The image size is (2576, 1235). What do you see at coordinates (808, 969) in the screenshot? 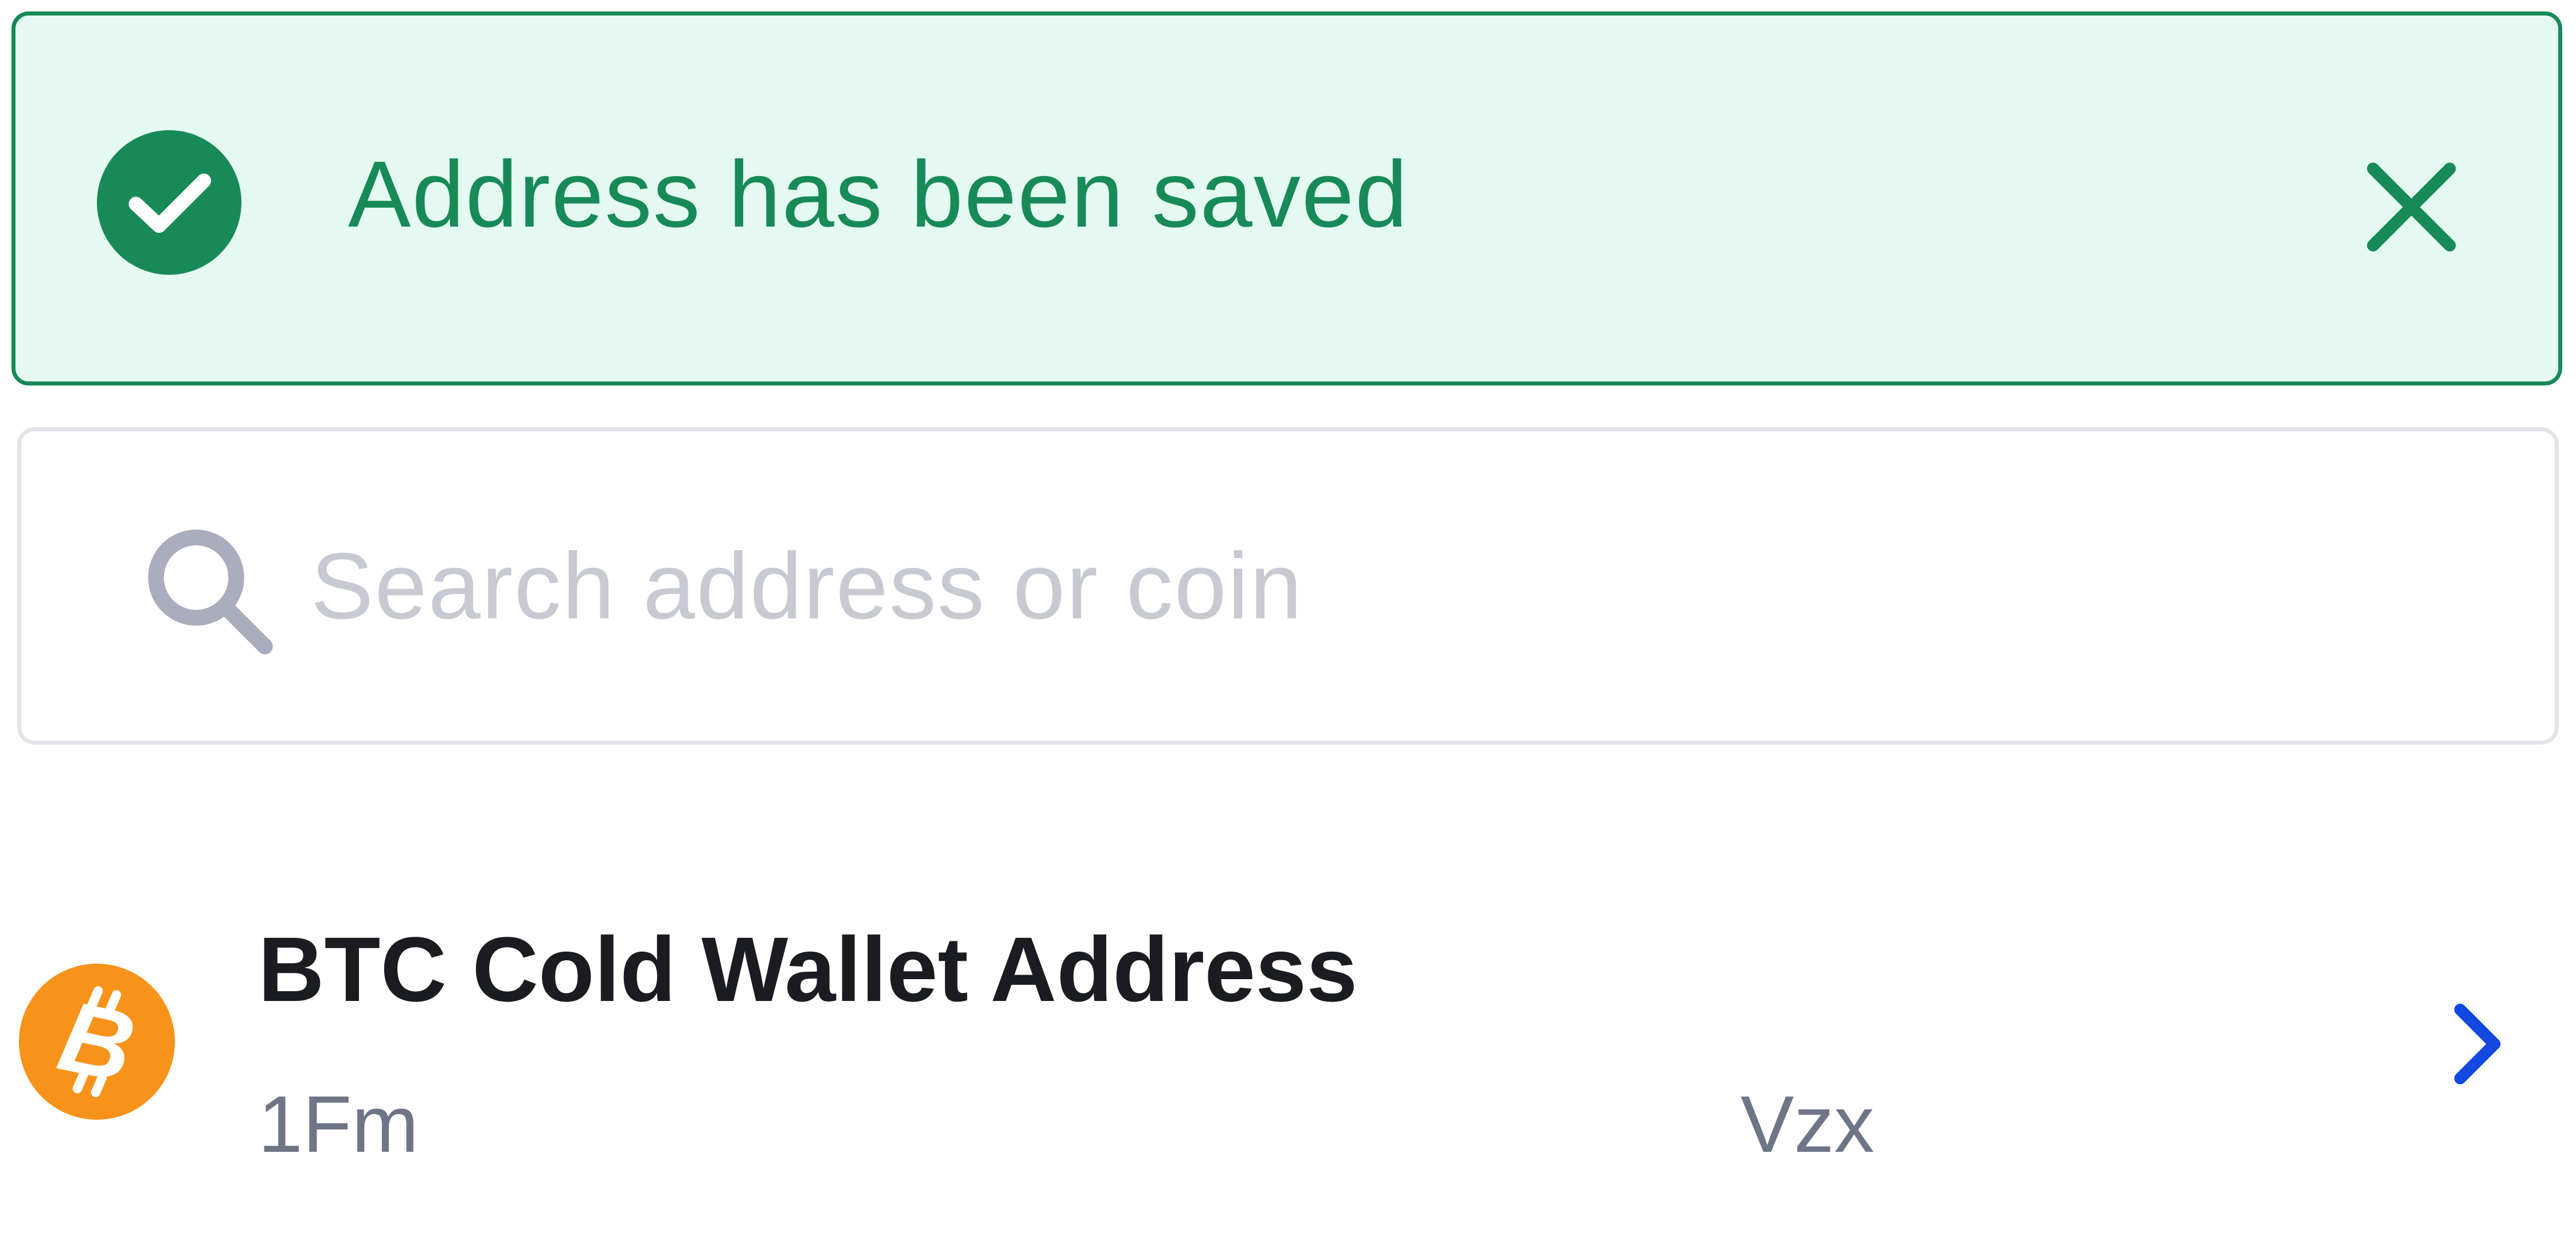
I see `address-label: BTC Cold Wallet Address` at bounding box center [808, 969].